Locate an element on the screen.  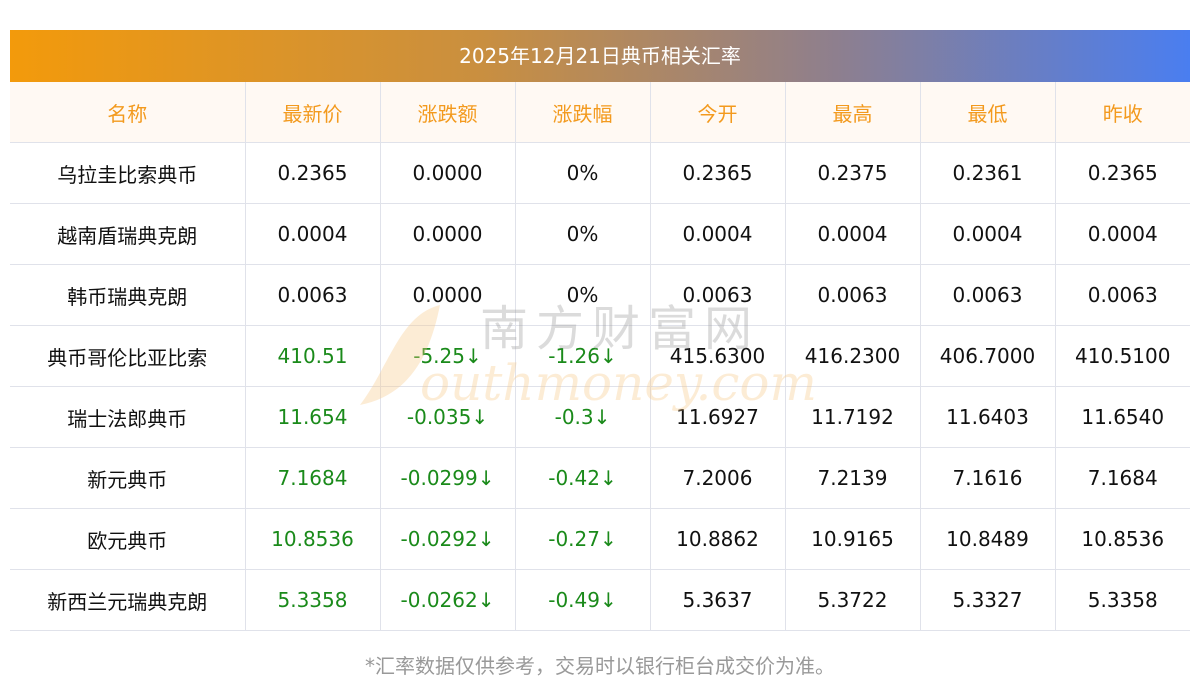
column-header-prev-close: 昨收 is located at coordinates (1122, 112).